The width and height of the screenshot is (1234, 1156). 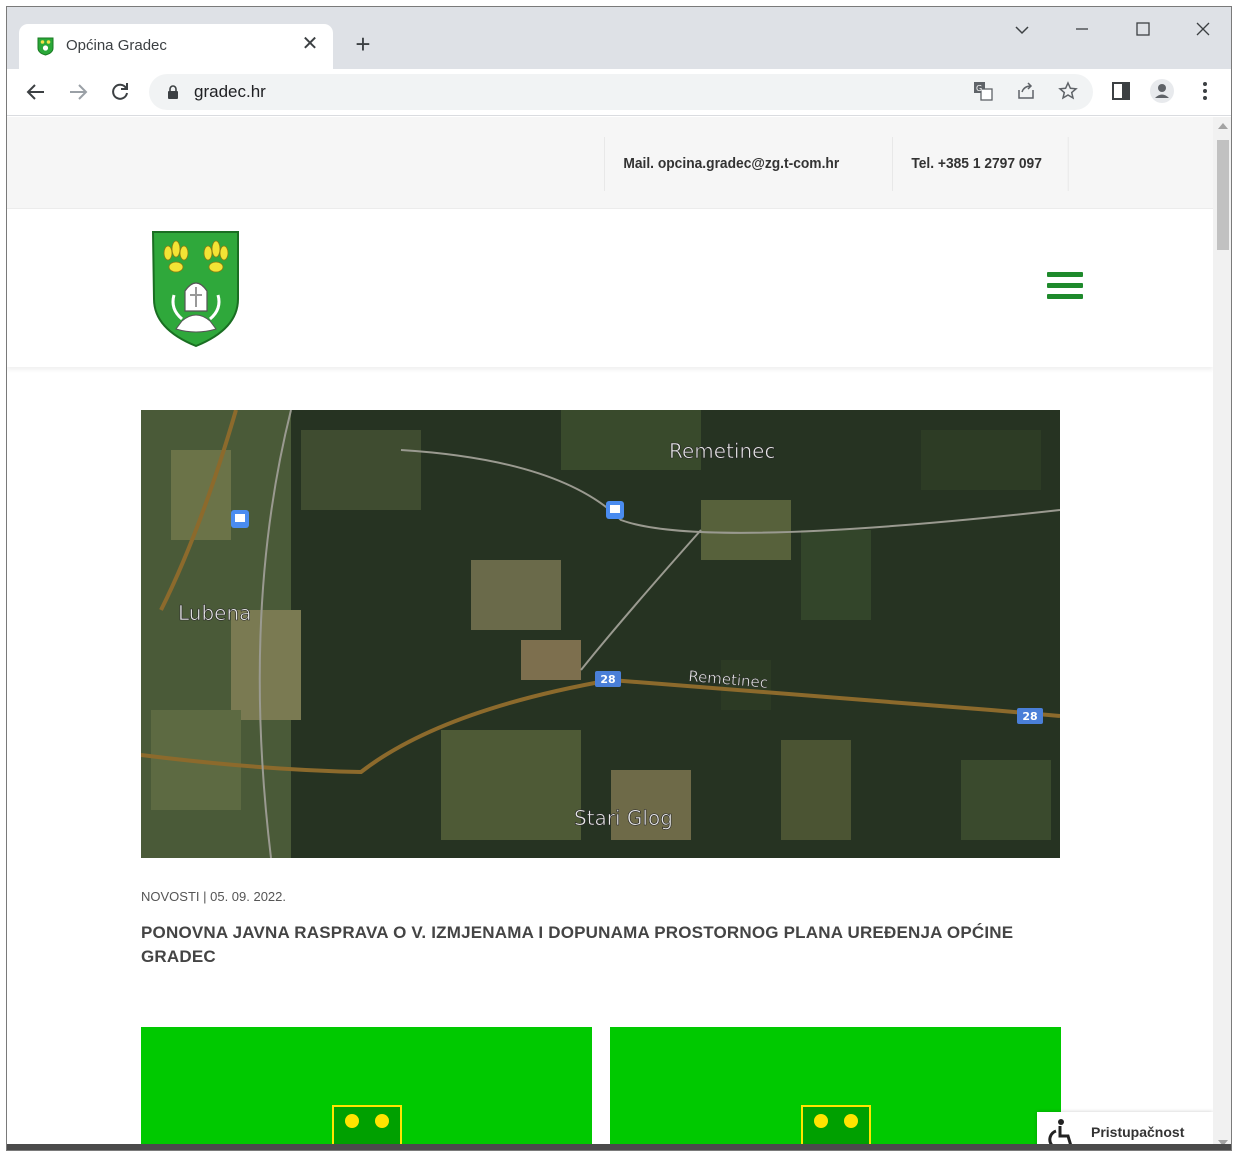 I want to click on forward-arrow-icon, so click(x=79, y=92).